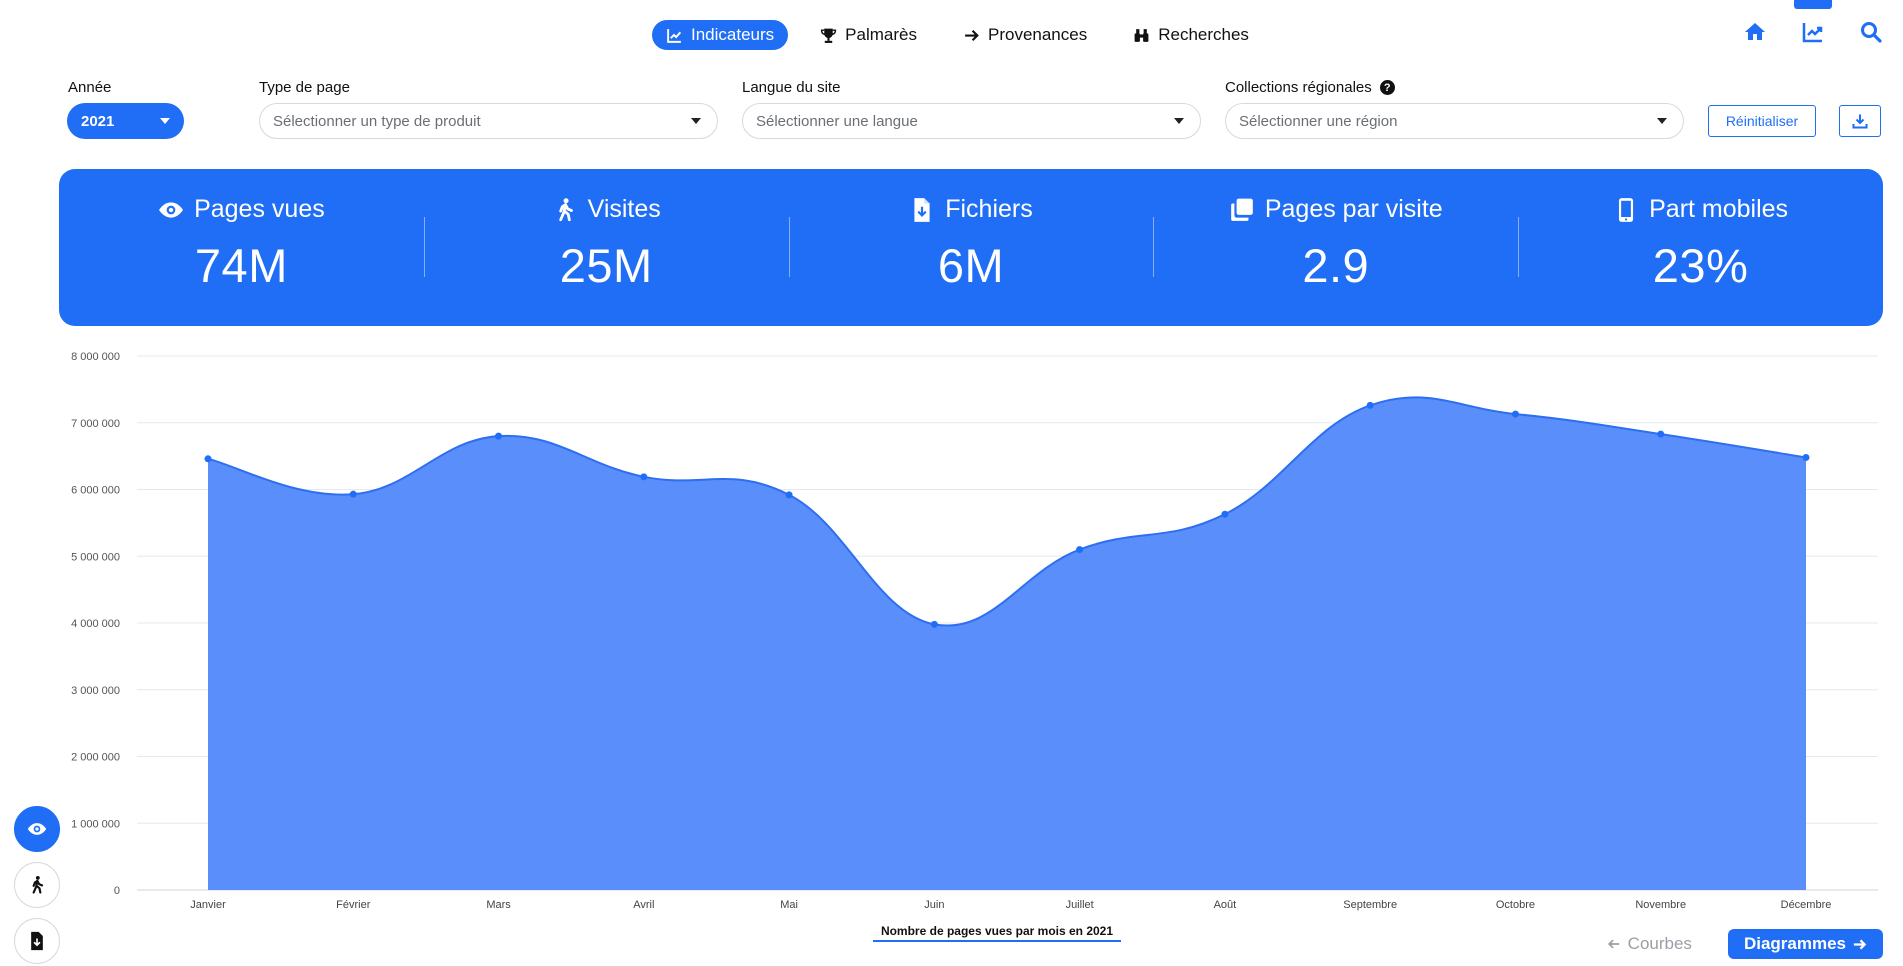 Image resolution: width=1903 pixels, height=966 pixels. I want to click on chart-type-nav: Courbes Diagrammes, so click(1745, 944).